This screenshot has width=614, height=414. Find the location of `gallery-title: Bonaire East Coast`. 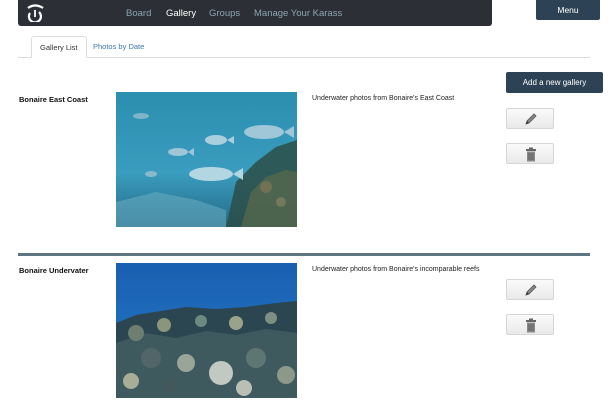

gallery-title: Bonaire East Coast is located at coordinates (53, 99).